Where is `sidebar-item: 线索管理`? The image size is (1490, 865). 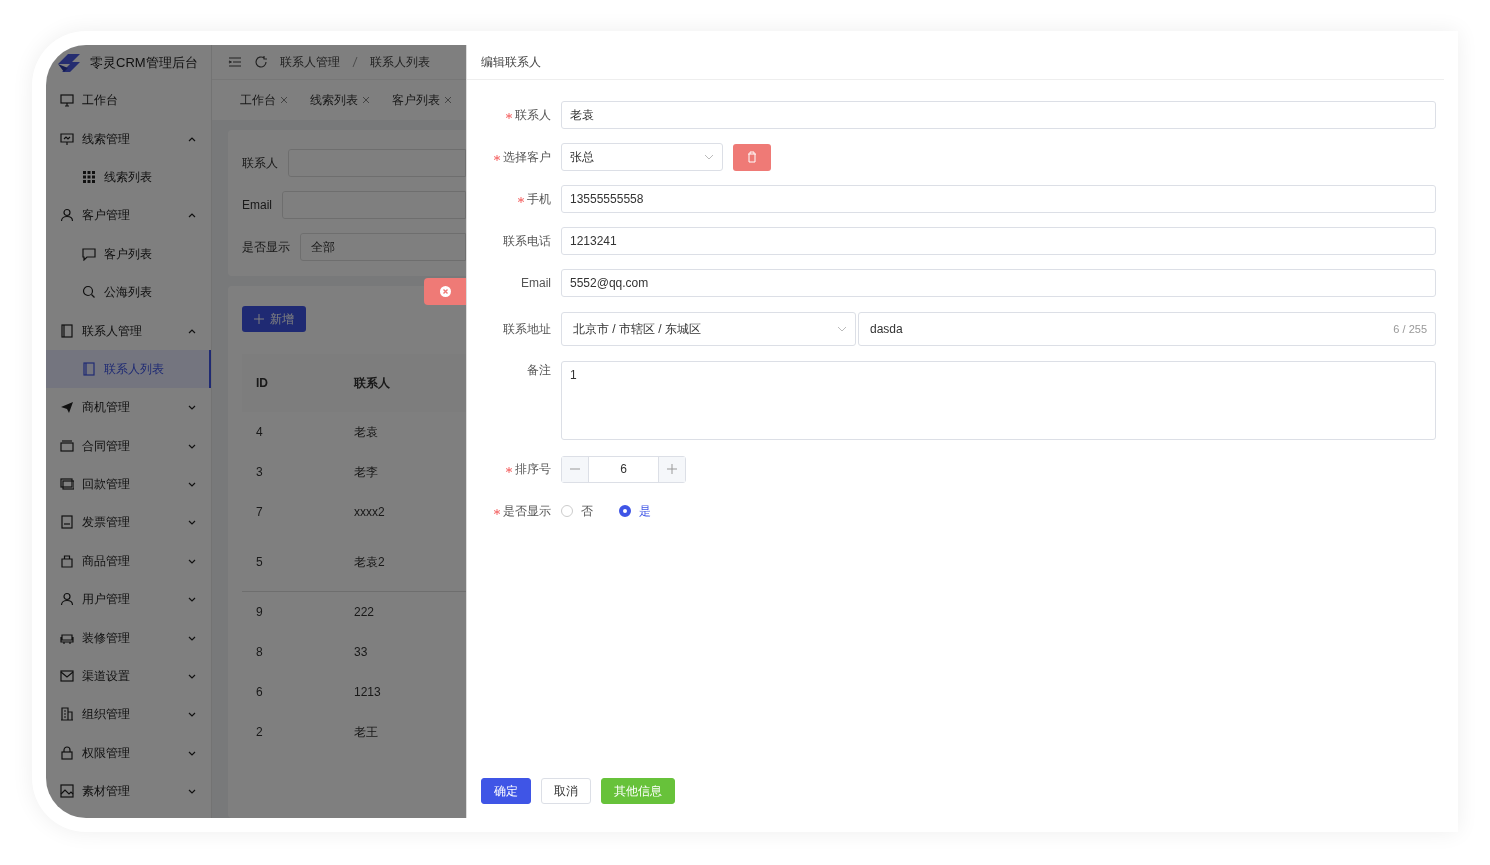 sidebar-item: 线索管理 is located at coordinates (128, 138).